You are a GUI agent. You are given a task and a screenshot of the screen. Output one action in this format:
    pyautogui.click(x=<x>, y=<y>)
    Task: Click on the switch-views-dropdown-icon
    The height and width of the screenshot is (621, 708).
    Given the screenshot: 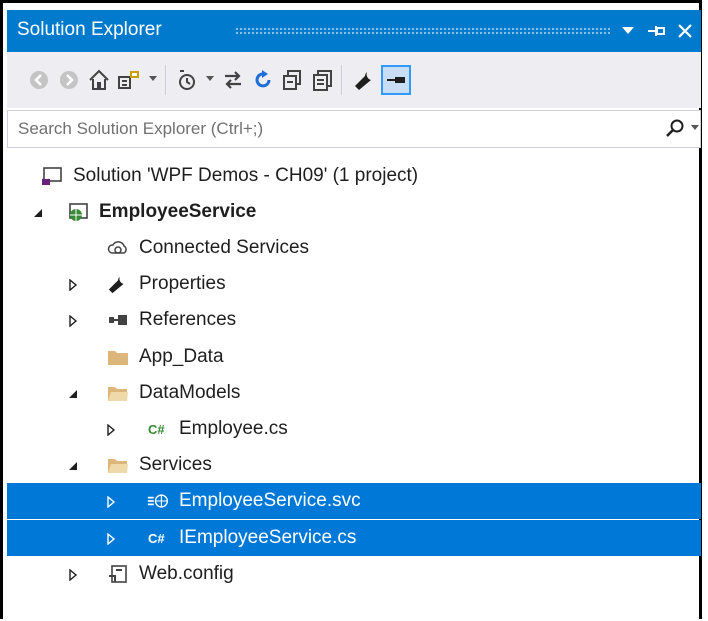 What is the action you would take?
    pyautogui.click(x=153, y=78)
    